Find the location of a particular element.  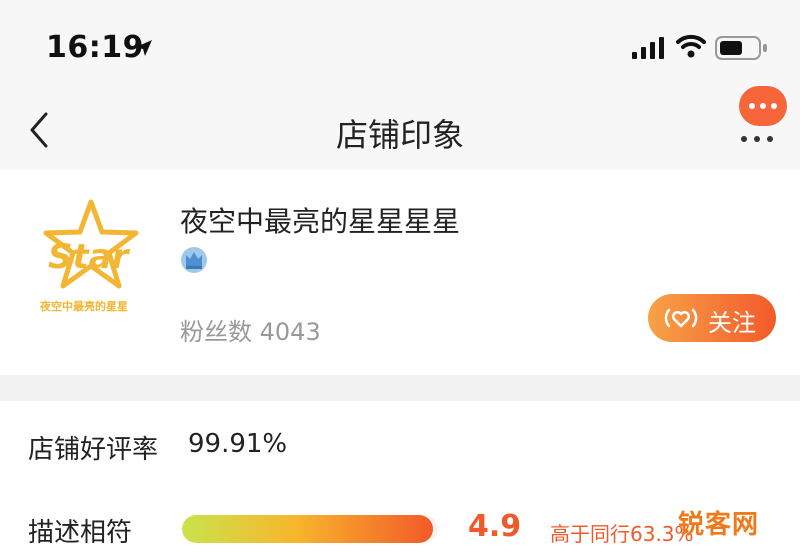

status-time: 16:19 is located at coordinates (95, 47).